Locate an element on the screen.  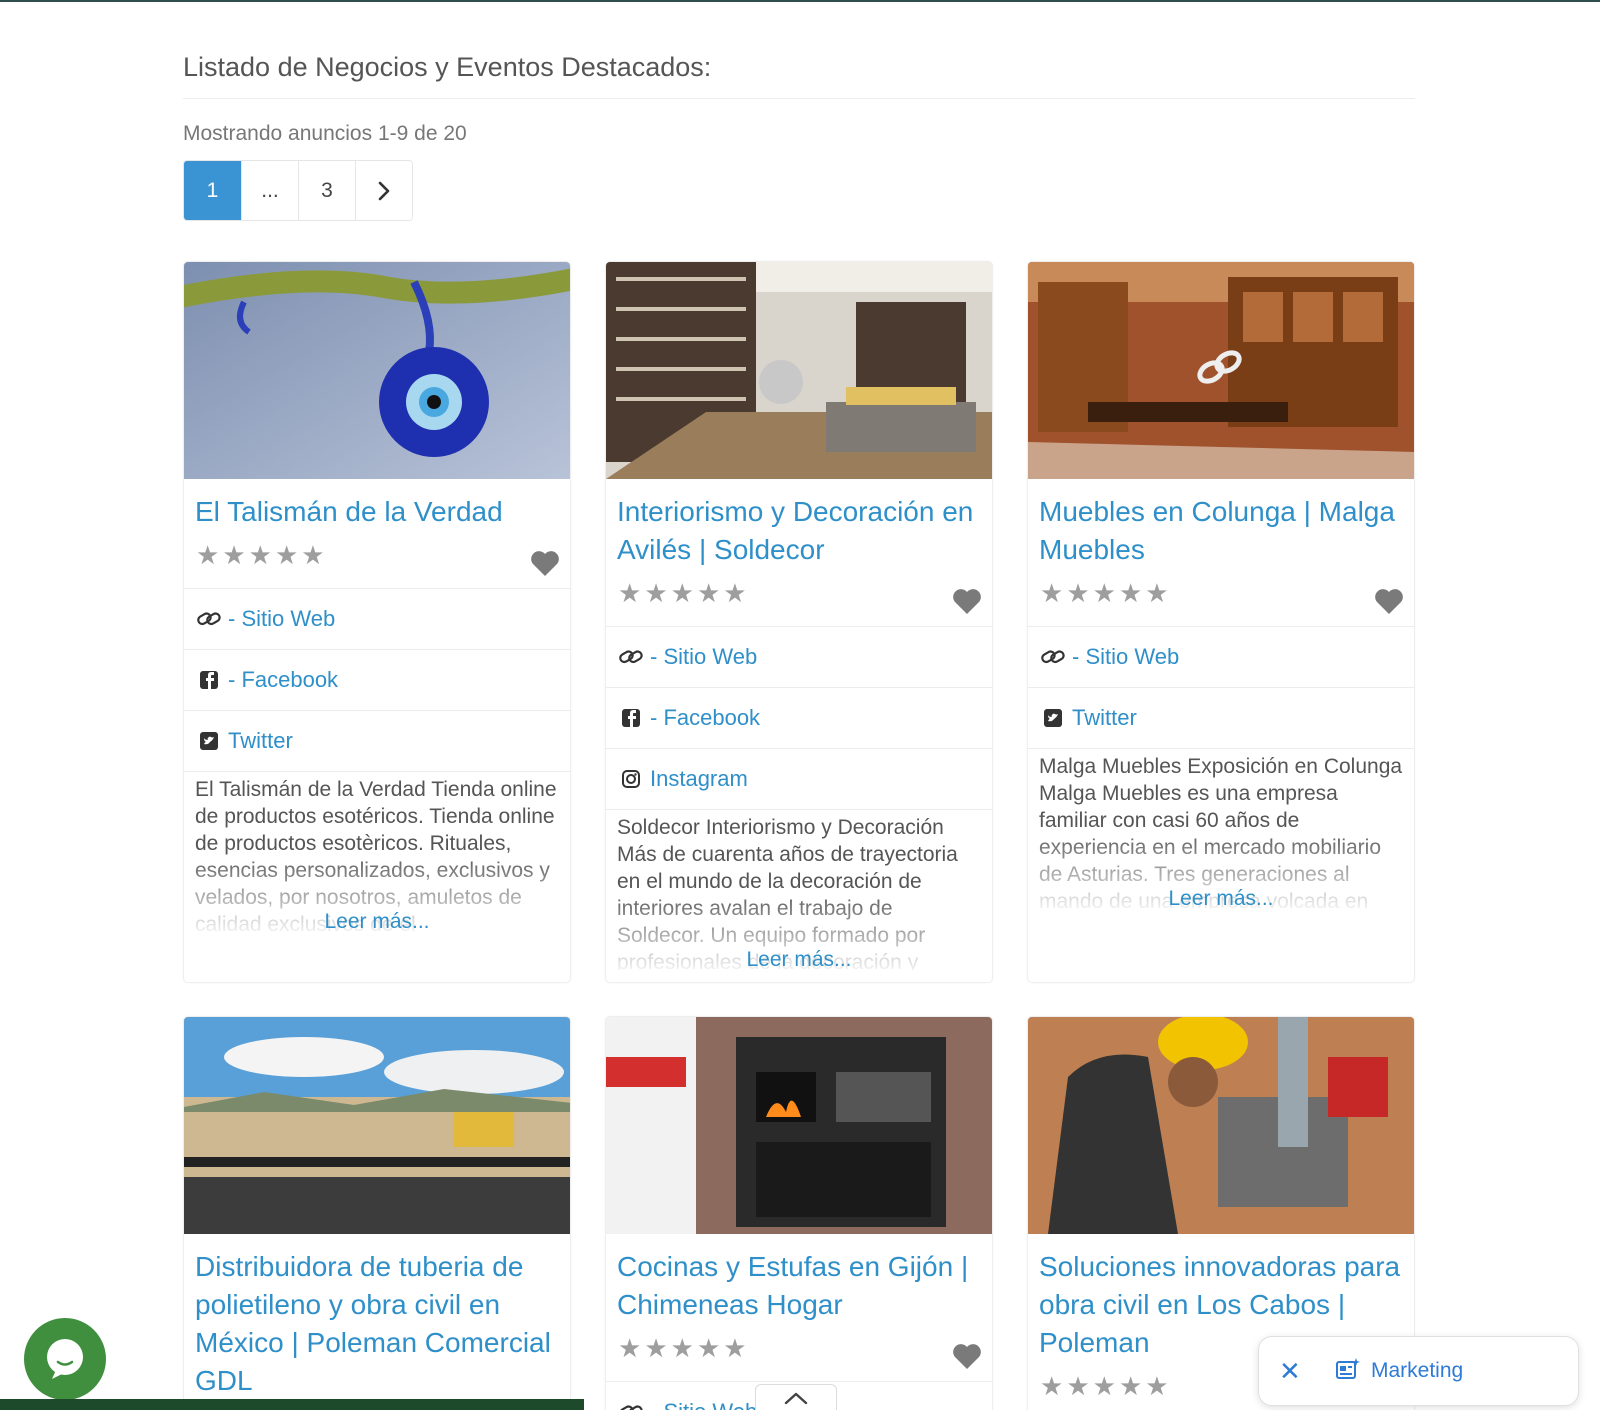
chevron-right-icon is located at coordinates (384, 190).